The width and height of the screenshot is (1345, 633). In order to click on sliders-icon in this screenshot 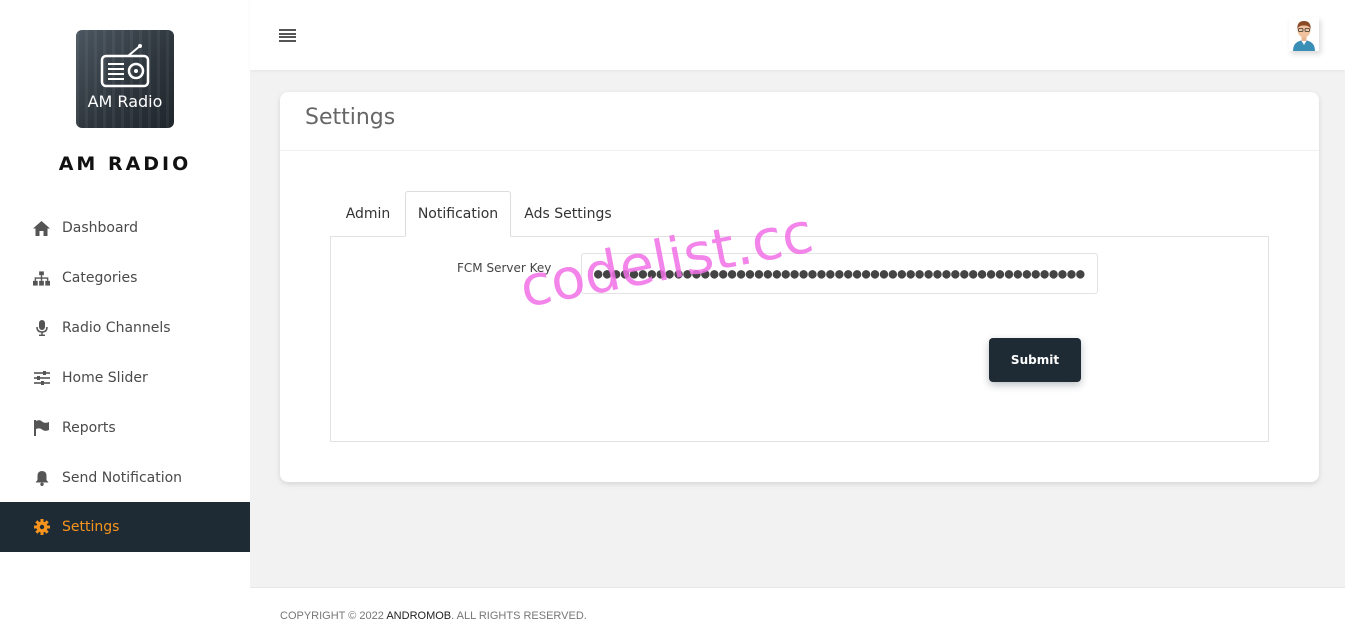, I will do `click(41, 378)`.